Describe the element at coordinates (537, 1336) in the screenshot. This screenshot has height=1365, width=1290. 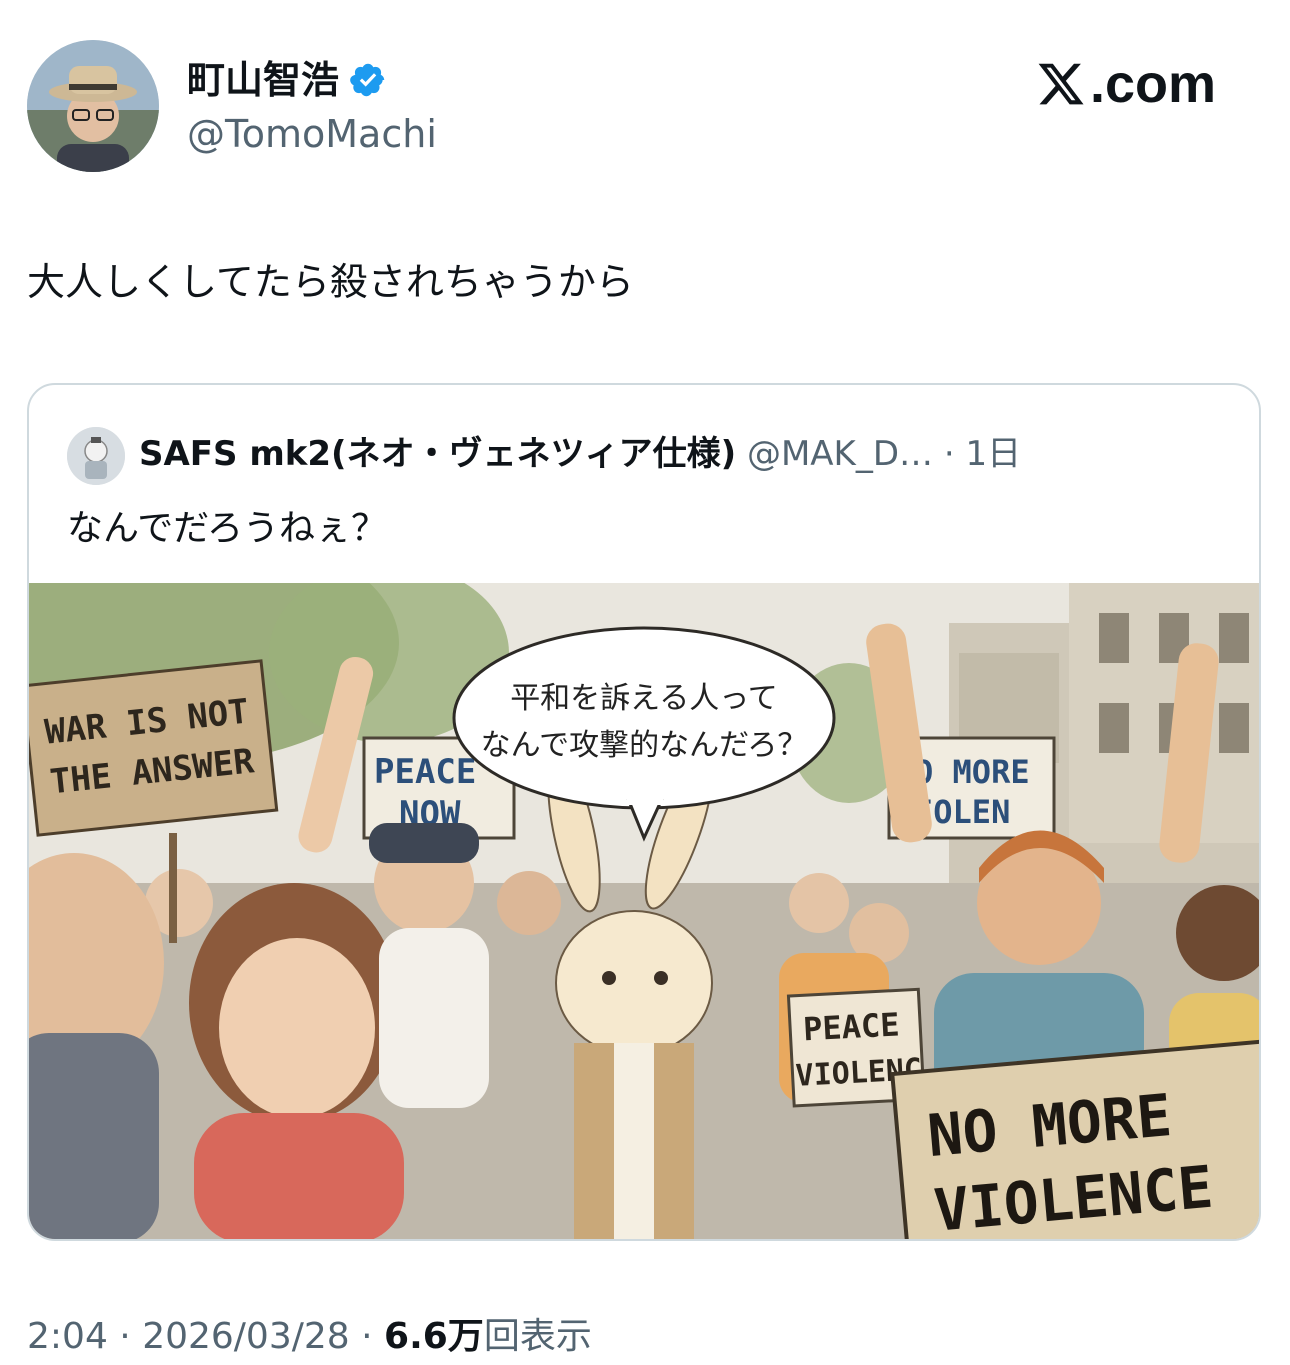
I see `views-label: 回表示` at that location.